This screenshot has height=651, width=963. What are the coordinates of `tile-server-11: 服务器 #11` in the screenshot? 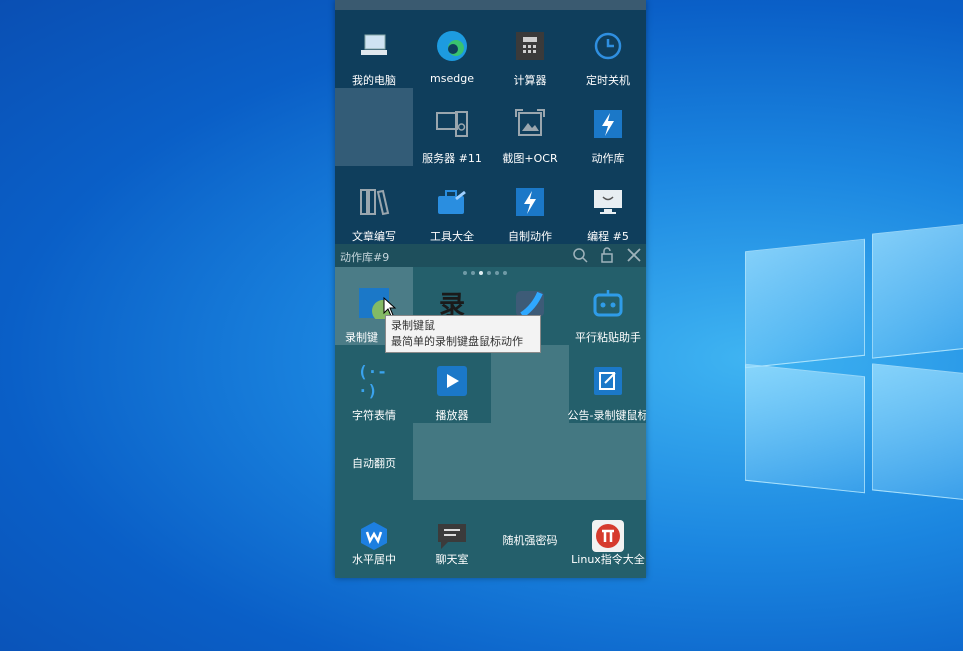 It's located at (452, 127).